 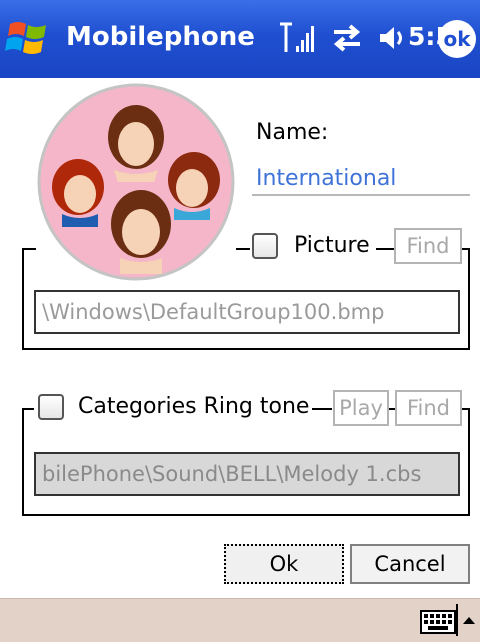 I want to click on picture-path-field: \Windows\DefaultGroup100.bmp, so click(x=247, y=312).